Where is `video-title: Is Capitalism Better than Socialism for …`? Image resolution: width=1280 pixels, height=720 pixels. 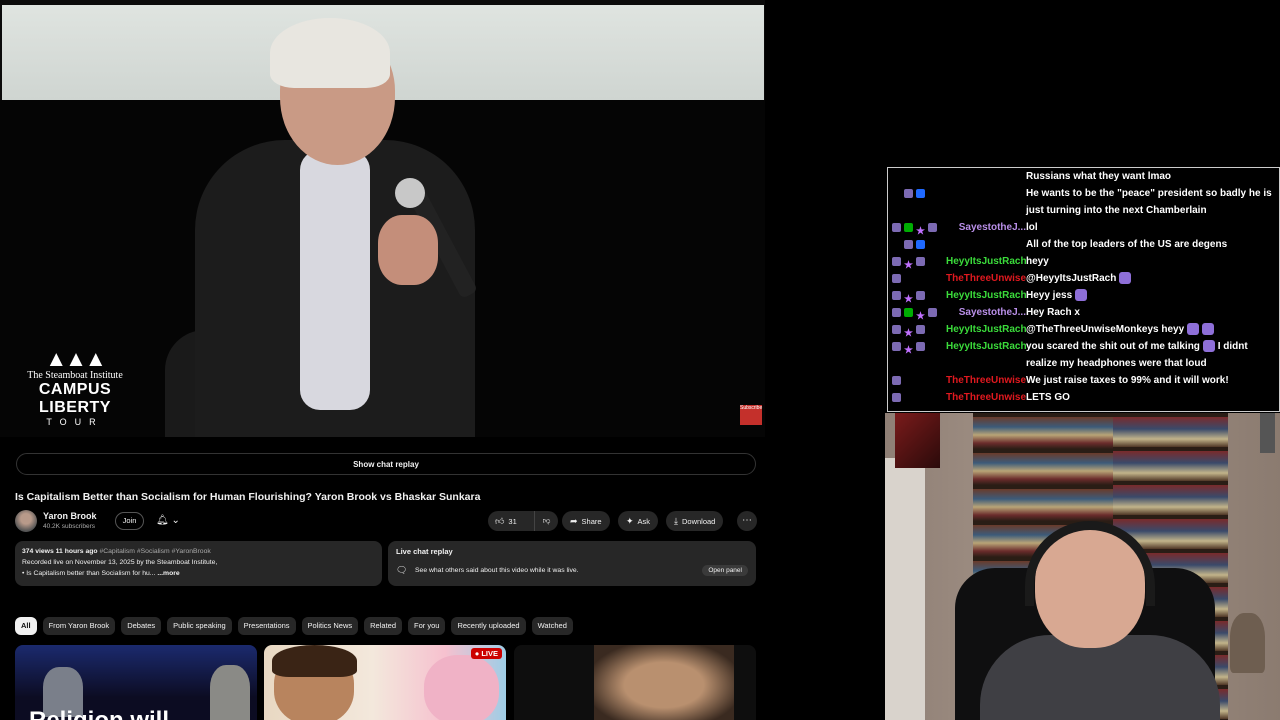 video-title: Is Capitalism Better than Socialism for … is located at coordinates (248, 497).